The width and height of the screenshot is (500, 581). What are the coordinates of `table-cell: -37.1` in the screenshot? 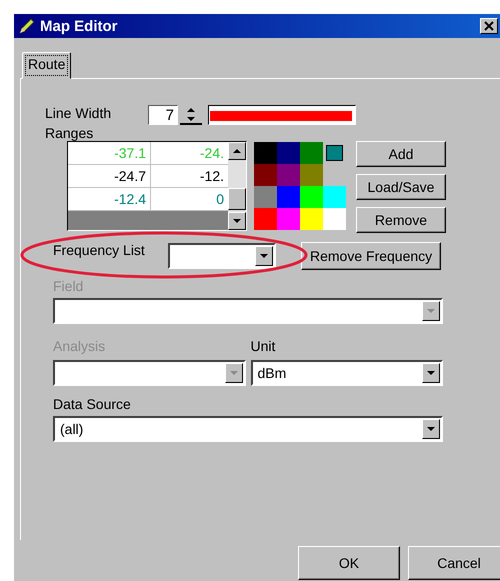 It's located at (109, 153).